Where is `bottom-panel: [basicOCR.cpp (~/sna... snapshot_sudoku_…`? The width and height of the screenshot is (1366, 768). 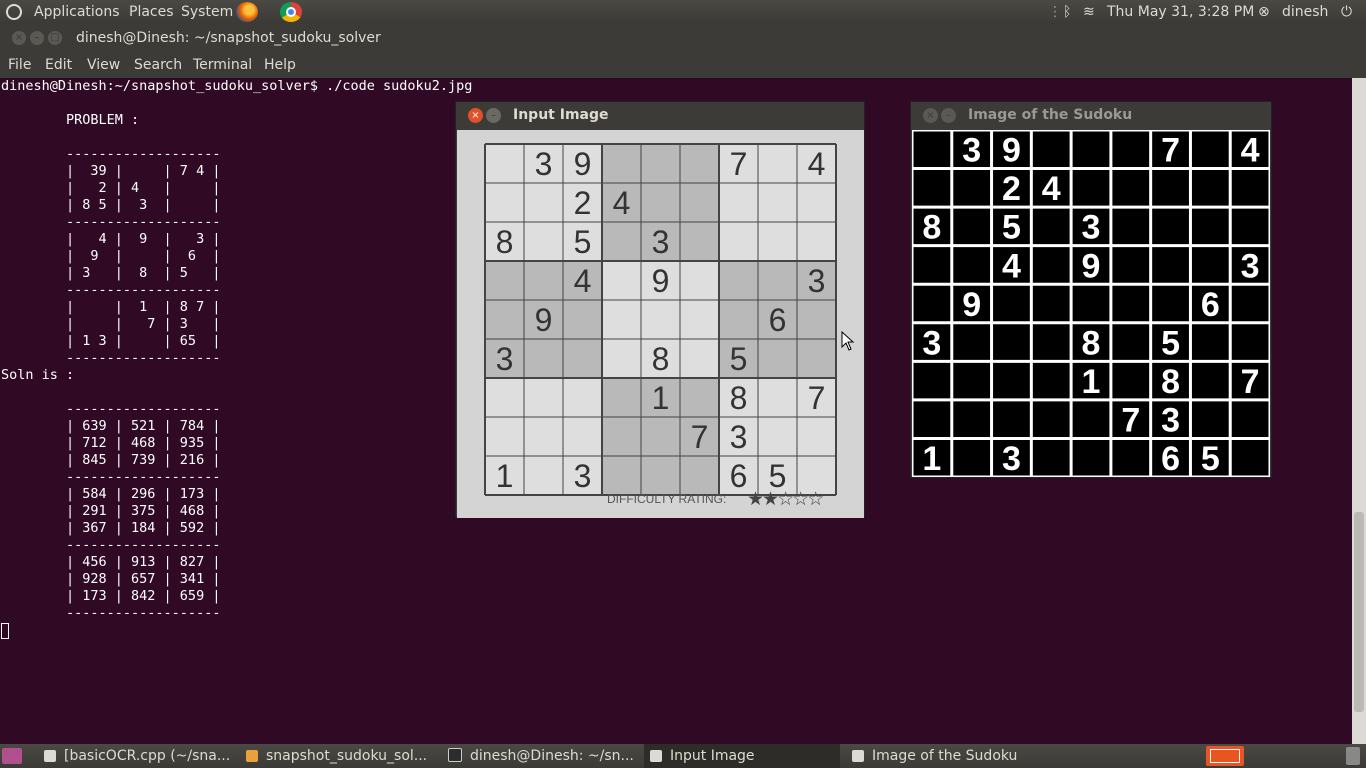
bottom-panel: [basicOCR.cpp (~/sna... snapshot_sudoku_… is located at coordinates (683, 756).